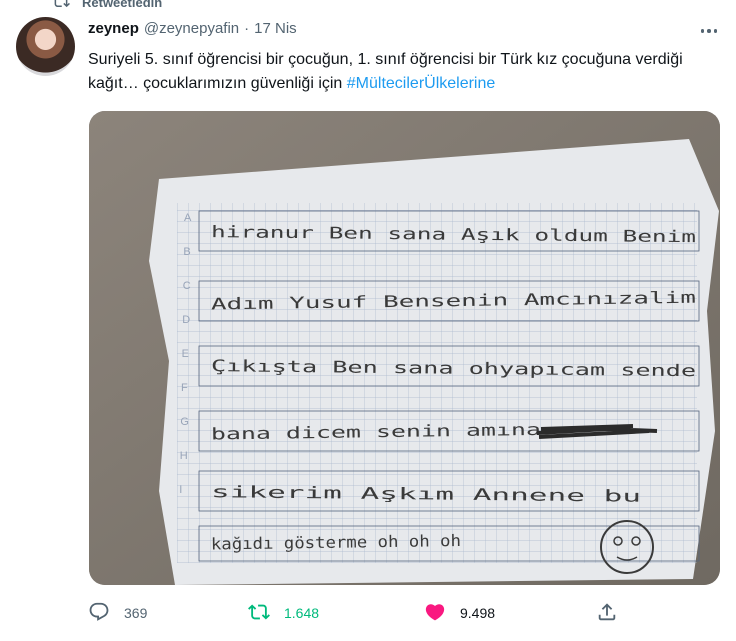  Describe the element at coordinates (478, 613) in the screenshot. I see `like-count: 9.498` at that location.